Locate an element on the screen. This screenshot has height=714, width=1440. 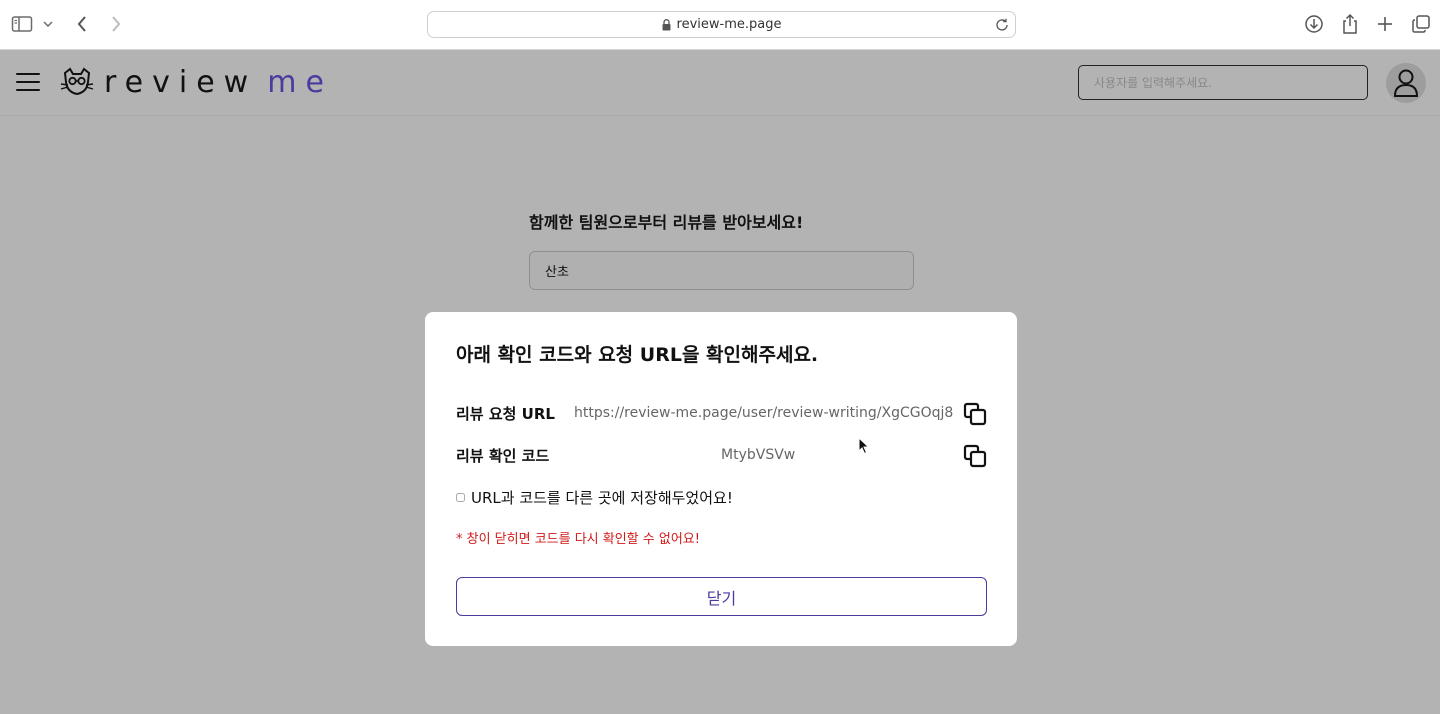
saved-confirm-label: URL과 코드를 다른 곳에 저장해두었어요! is located at coordinates (602, 498).